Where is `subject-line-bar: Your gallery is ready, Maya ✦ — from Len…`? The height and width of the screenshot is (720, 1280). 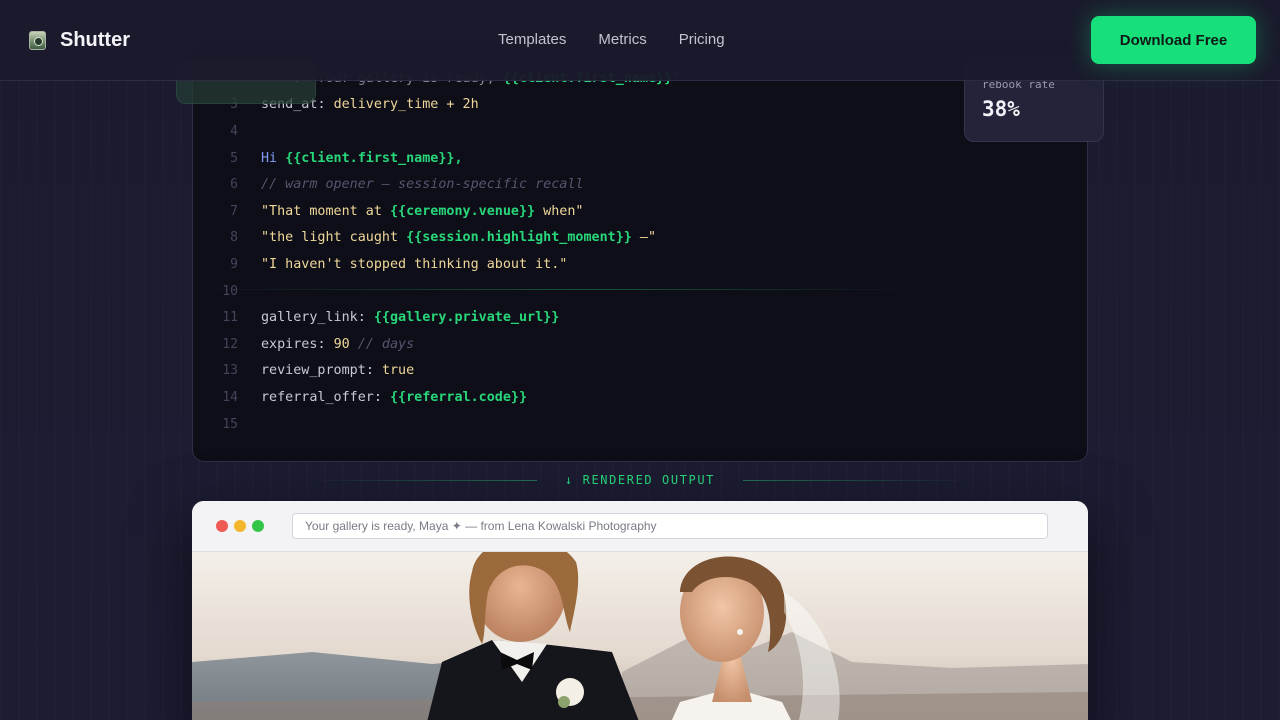 subject-line-bar: Your gallery is ready, Maya ✦ — from Len… is located at coordinates (670, 526).